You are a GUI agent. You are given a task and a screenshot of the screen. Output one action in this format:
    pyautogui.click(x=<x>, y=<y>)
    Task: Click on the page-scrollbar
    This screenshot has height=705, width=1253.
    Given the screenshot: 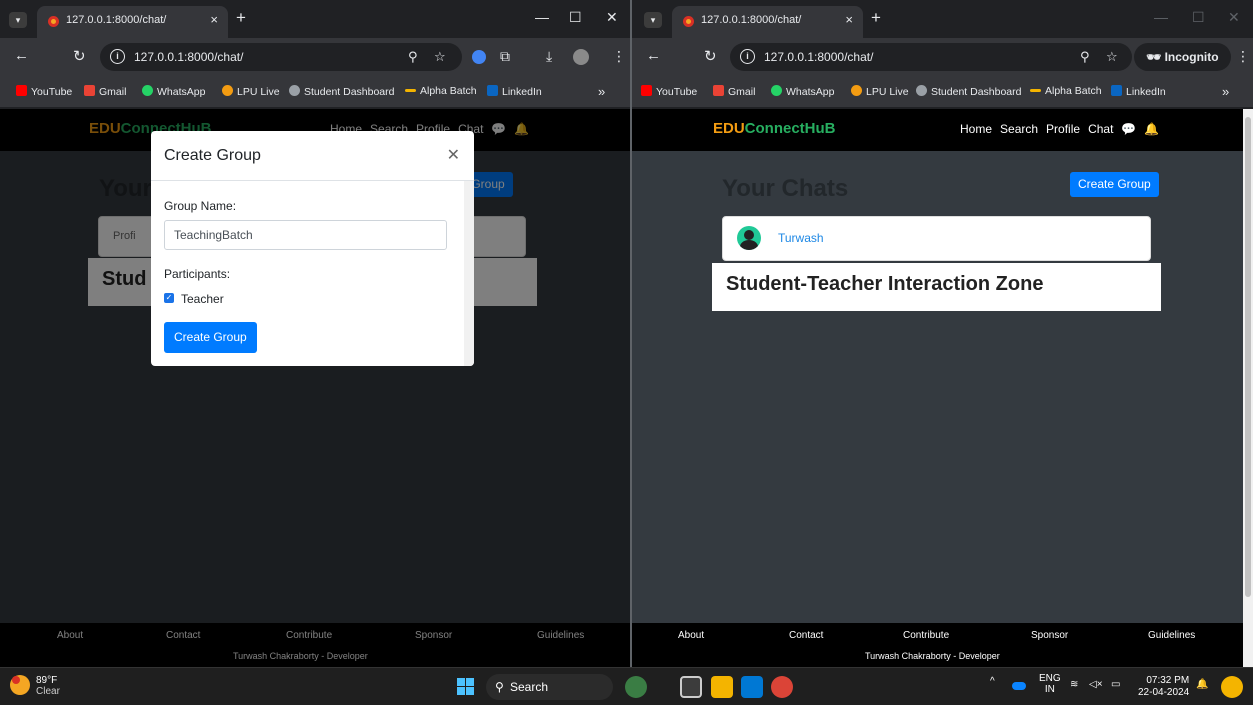 What is the action you would take?
    pyautogui.click(x=1248, y=388)
    